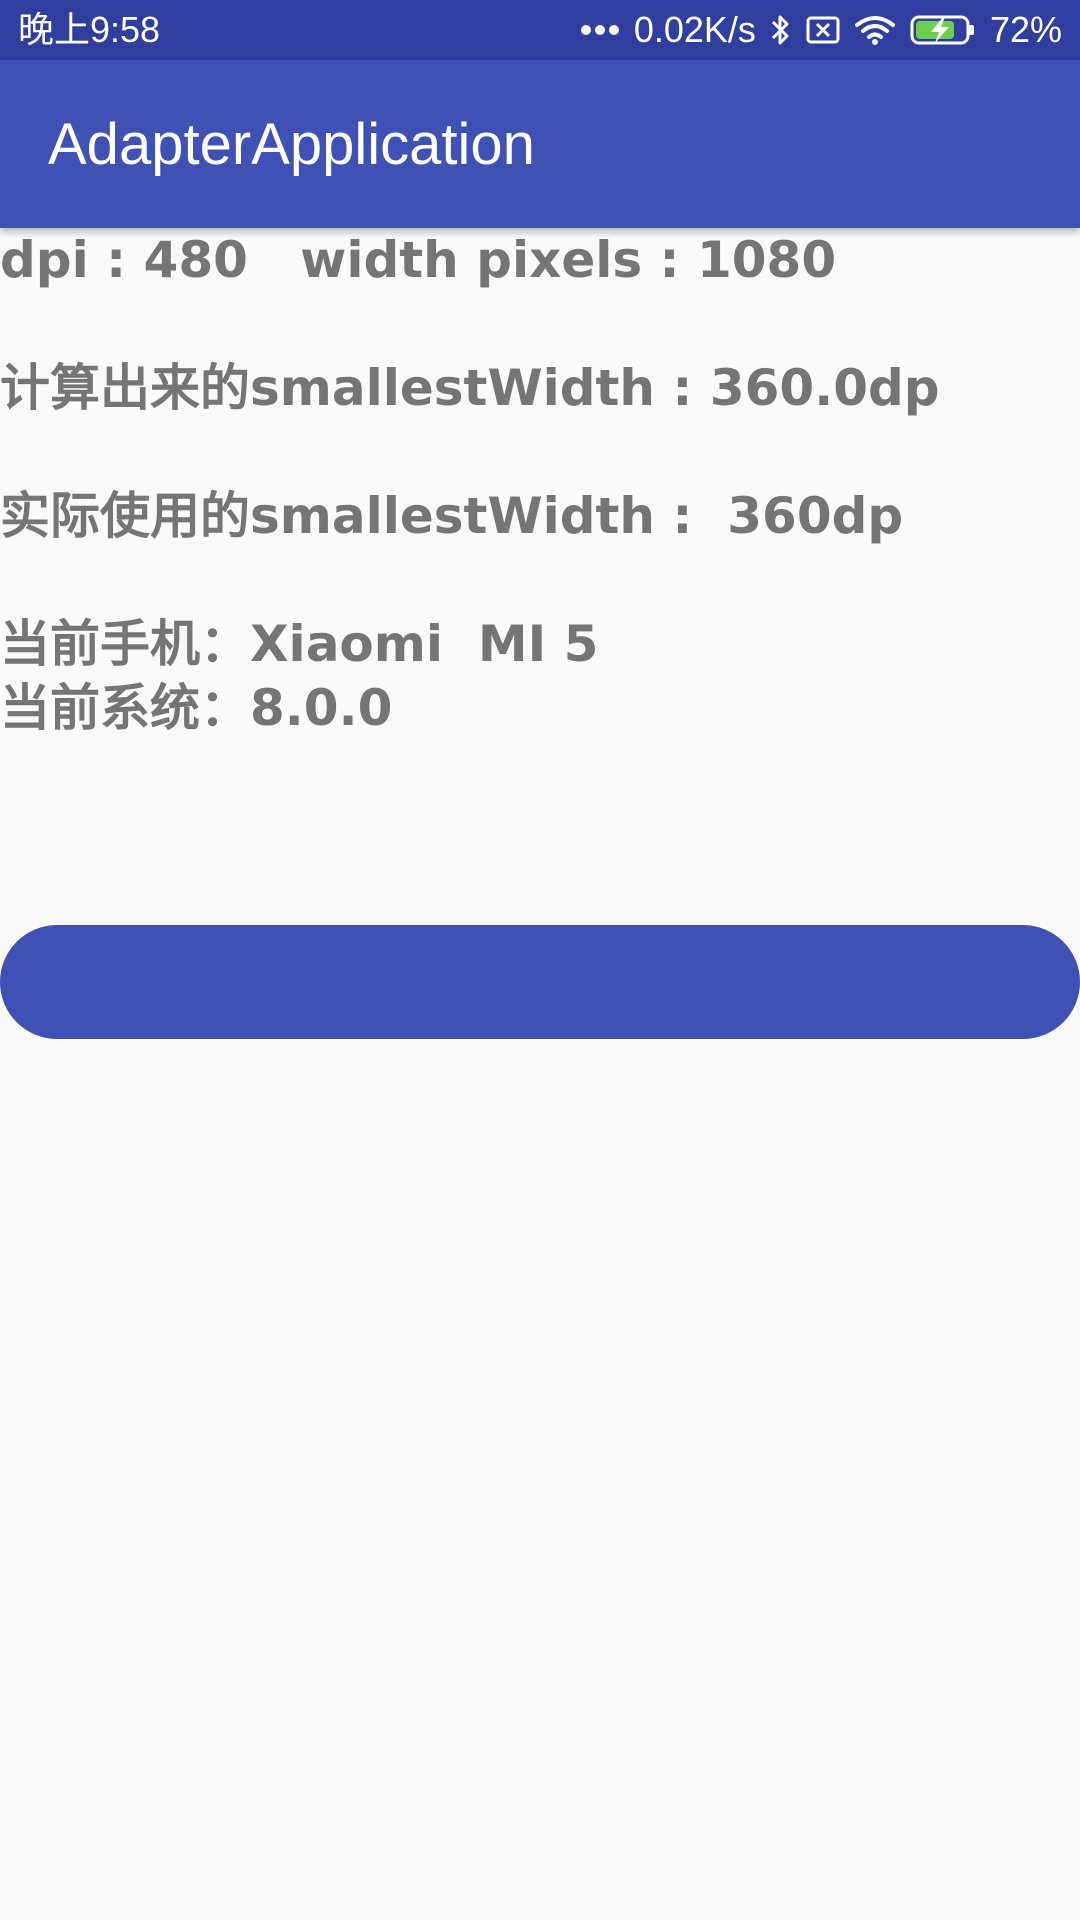 The image size is (1080, 1920). What do you see at coordinates (299, 644) in the screenshot?
I see `phone-model: 当前手机：Xiaomi MI 5` at bounding box center [299, 644].